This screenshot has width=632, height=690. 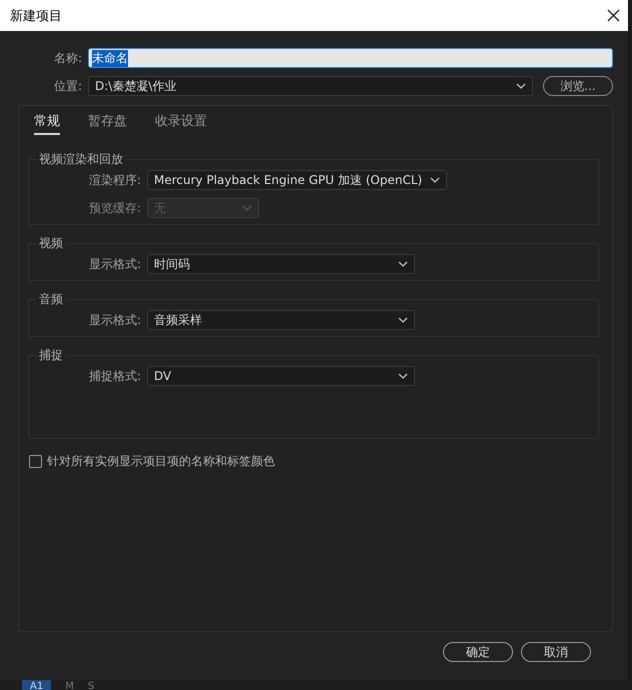 I want to click on close-icon, so click(x=613, y=15).